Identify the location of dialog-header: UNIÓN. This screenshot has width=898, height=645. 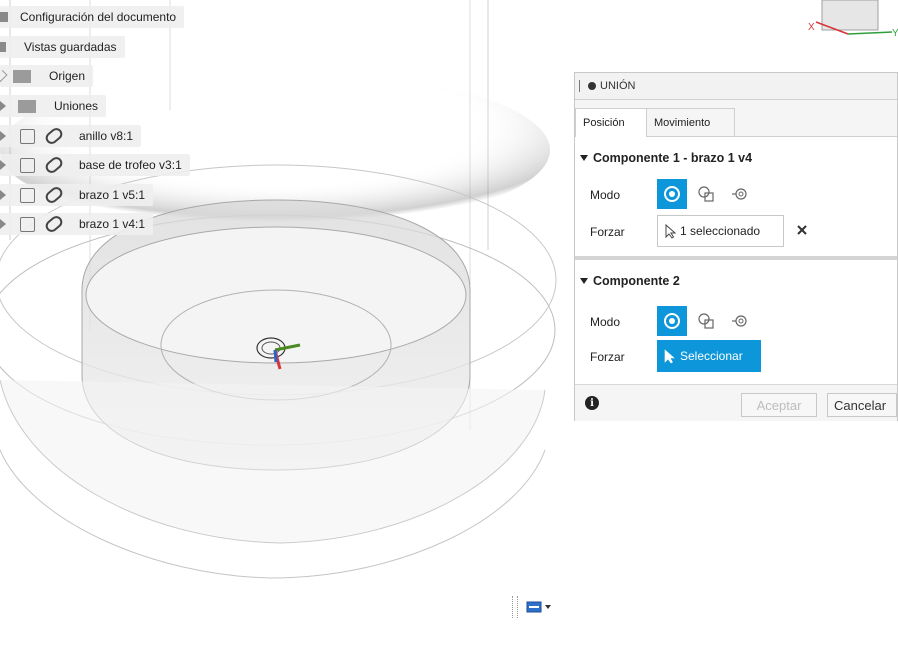
(736, 86).